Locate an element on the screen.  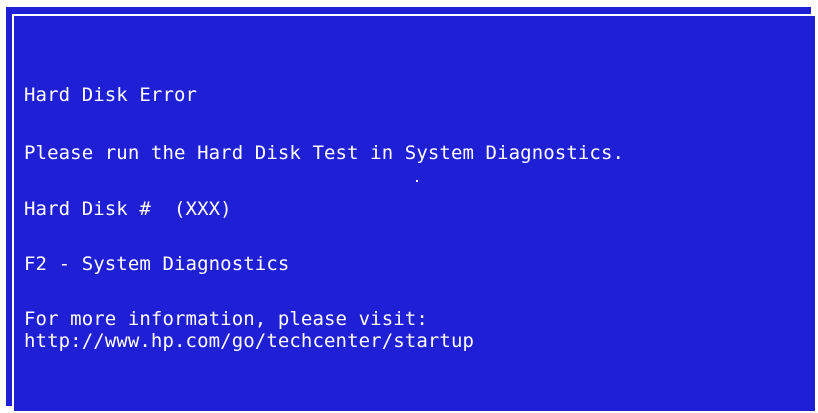
error-title: Hard Disk Error is located at coordinates (111, 95).